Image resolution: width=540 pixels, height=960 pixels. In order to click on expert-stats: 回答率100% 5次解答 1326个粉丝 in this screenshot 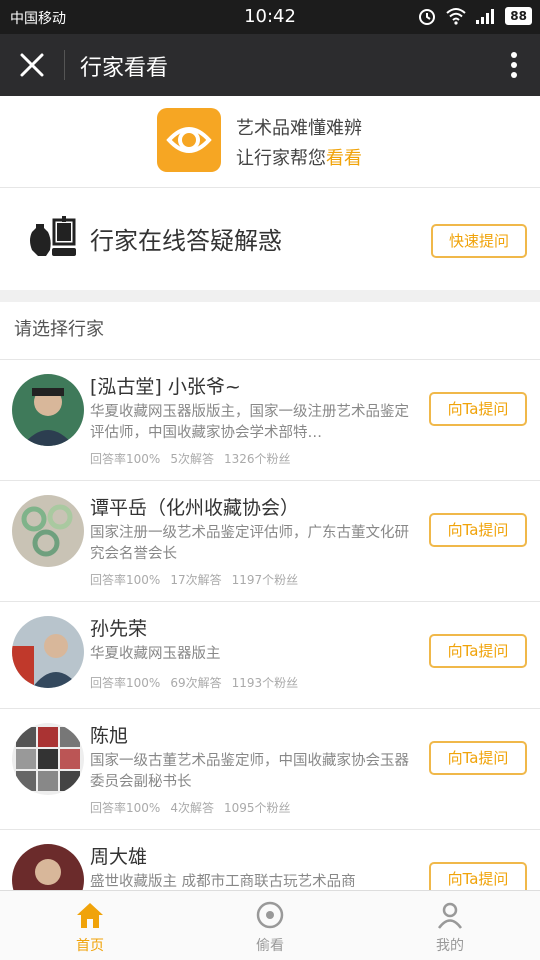, I will do `click(195, 458)`.